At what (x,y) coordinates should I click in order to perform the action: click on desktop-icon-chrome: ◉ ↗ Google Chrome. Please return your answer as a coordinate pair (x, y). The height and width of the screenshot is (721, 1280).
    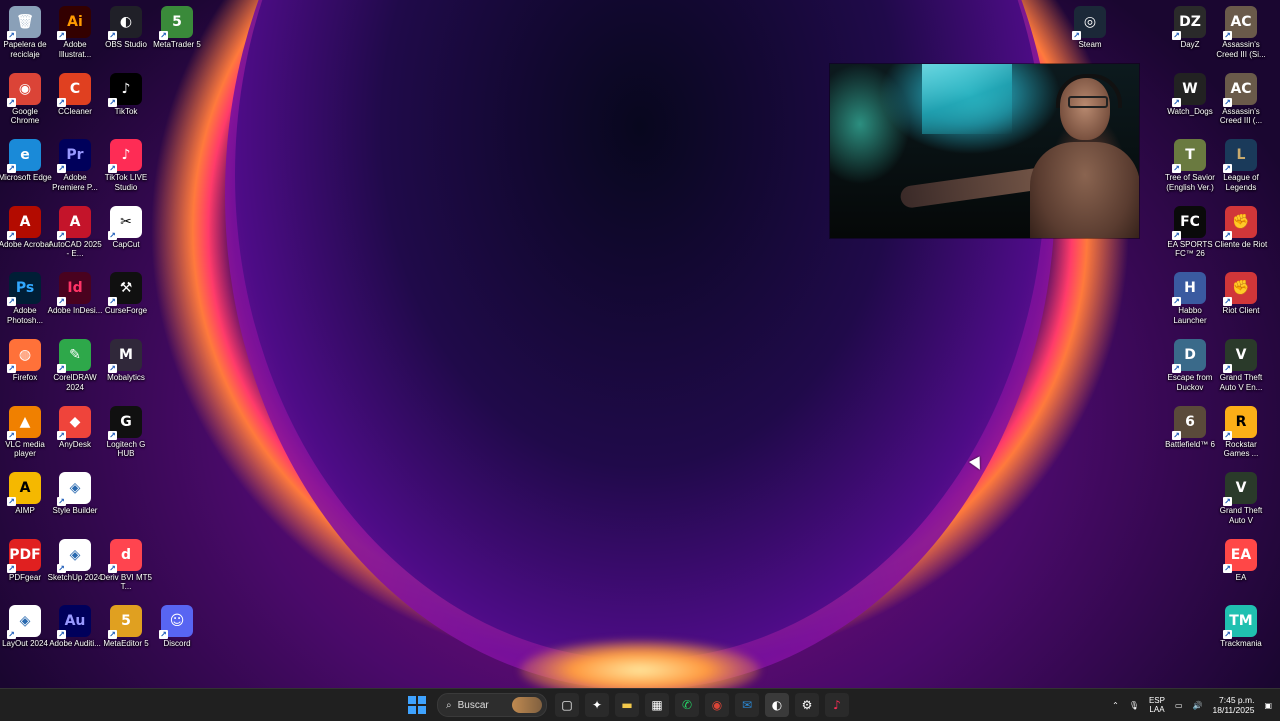
    Looking at the image, I should click on (25, 99).